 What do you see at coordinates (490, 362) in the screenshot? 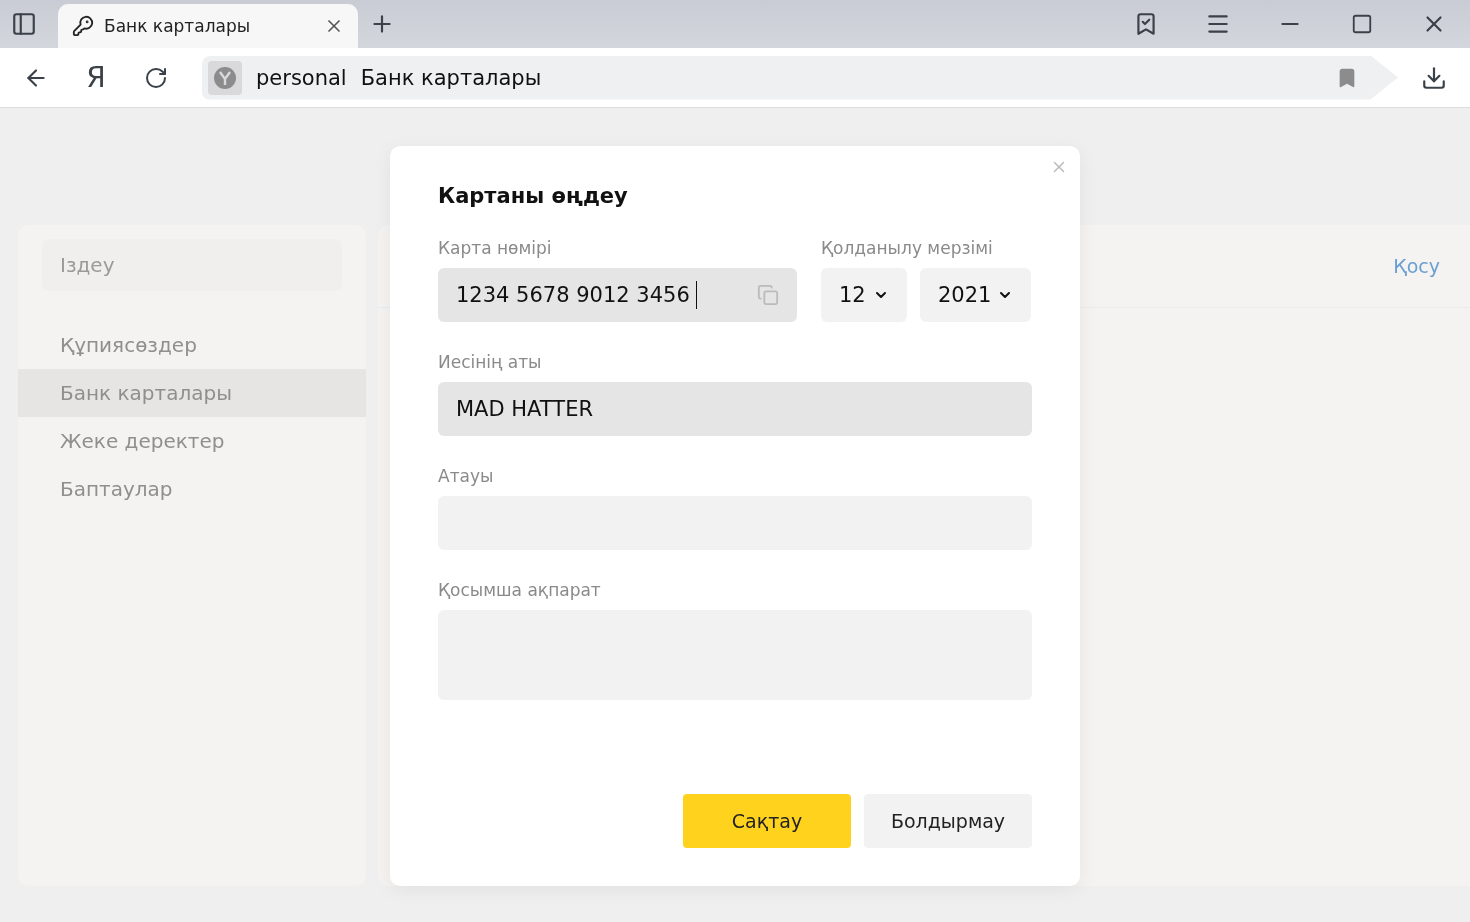
I see `field-label: Иесінің аты` at bounding box center [490, 362].